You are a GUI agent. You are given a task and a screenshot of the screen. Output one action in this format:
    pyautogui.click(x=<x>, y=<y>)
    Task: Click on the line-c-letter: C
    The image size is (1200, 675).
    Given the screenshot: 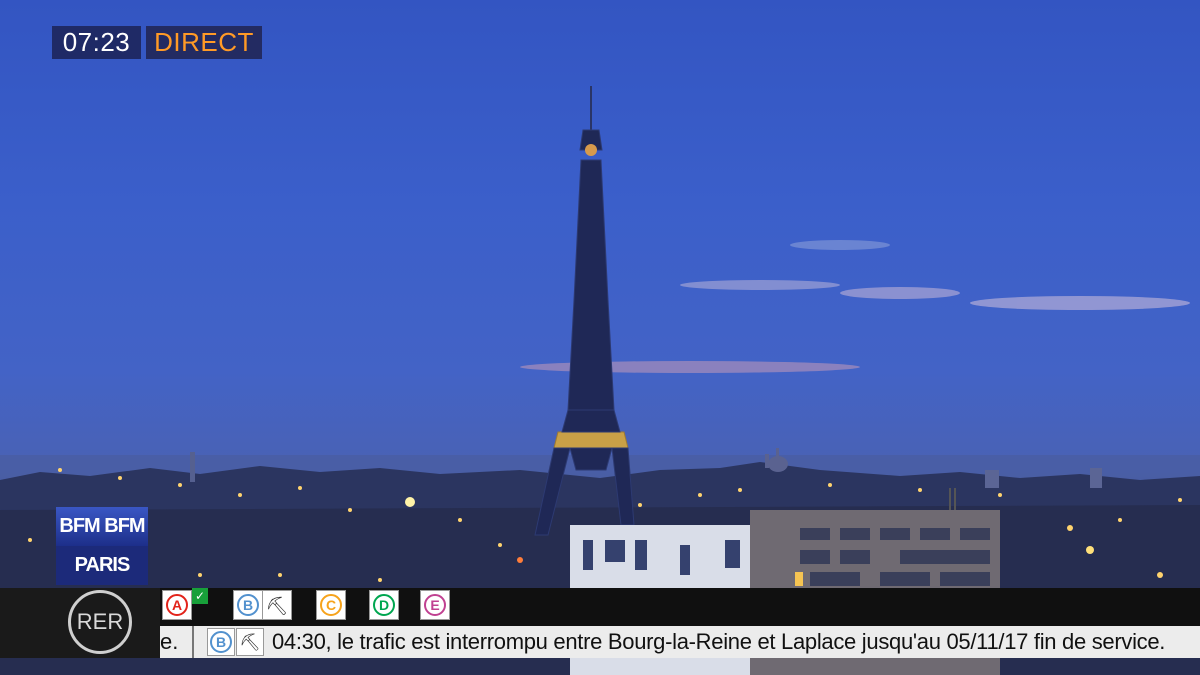 What is the action you would take?
    pyautogui.click(x=331, y=605)
    